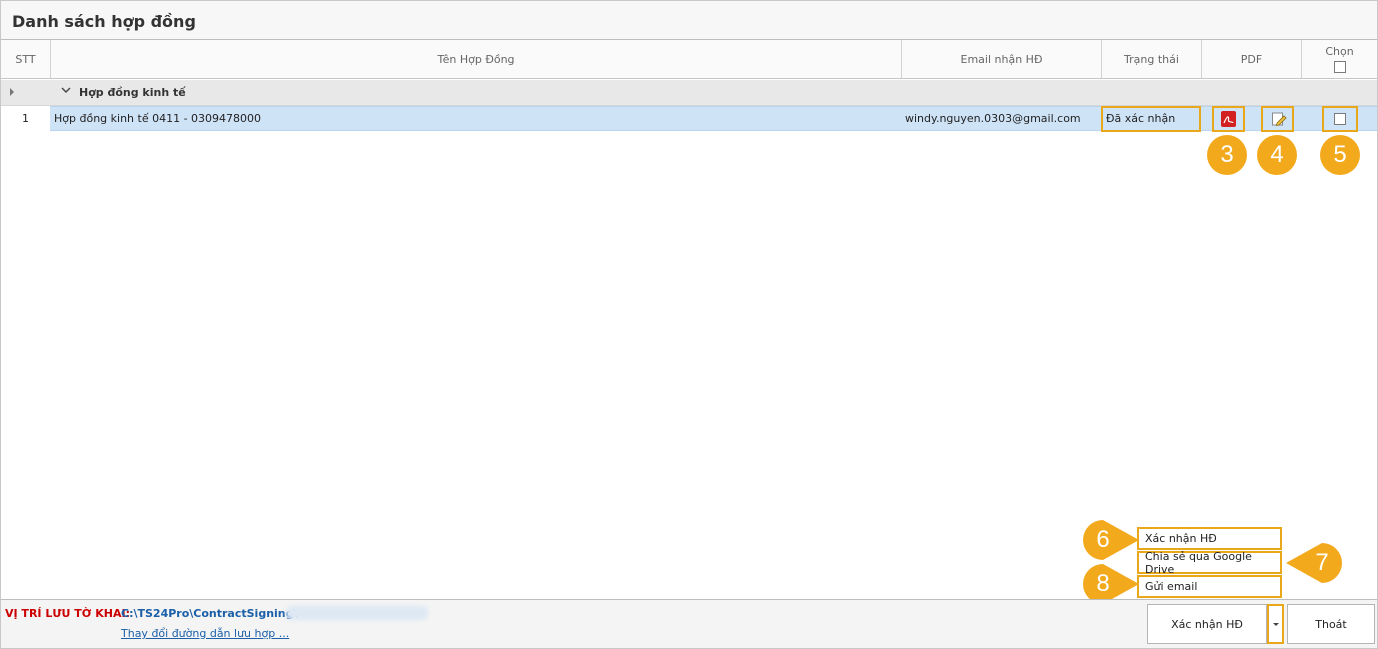 The height and width of the screenshot is (649, 1378). What do you see at coordinates (1207, 624) in the screenshot?
I see `confirm-contract-button: Xác nhận HĐ` at bounding box center [1207, 624].